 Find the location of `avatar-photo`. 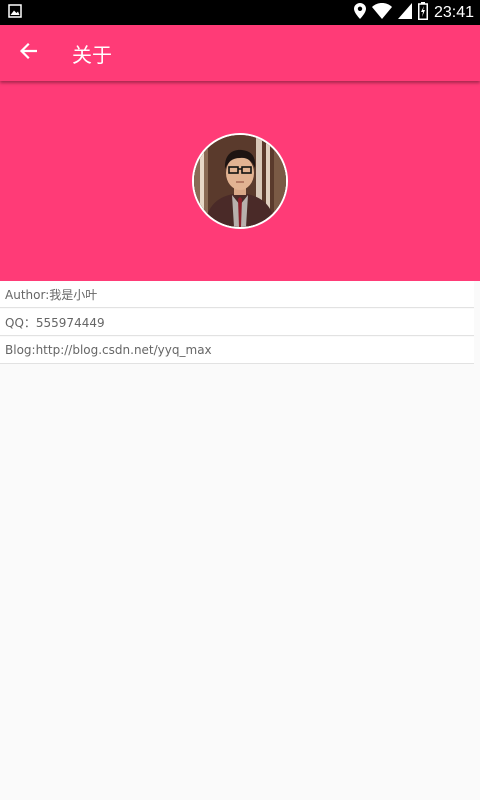

avatar-photo is located at coordinates (240, 181).